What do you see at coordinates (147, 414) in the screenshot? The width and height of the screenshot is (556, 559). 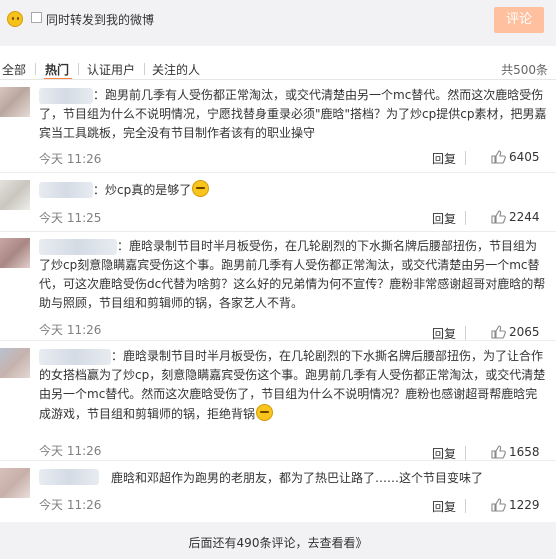 I see `comment-text-line: 成游戏，节目组和剪辑师的锅，拒绝背锅` at bounding box center [147, 414].